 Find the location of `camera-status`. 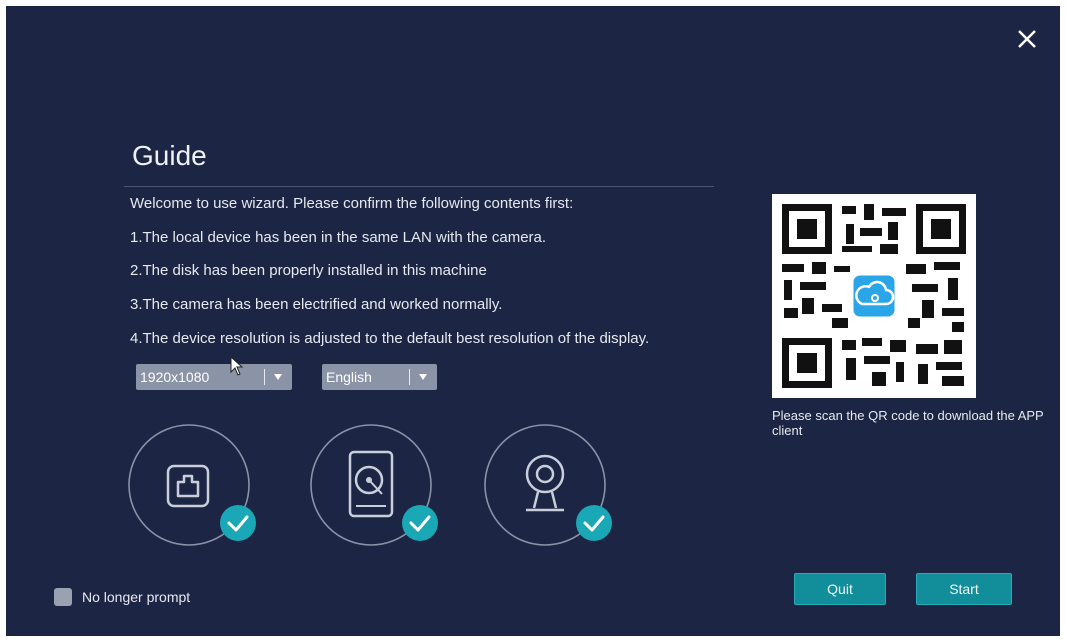

camera-status is located at coordinates (548, 485).